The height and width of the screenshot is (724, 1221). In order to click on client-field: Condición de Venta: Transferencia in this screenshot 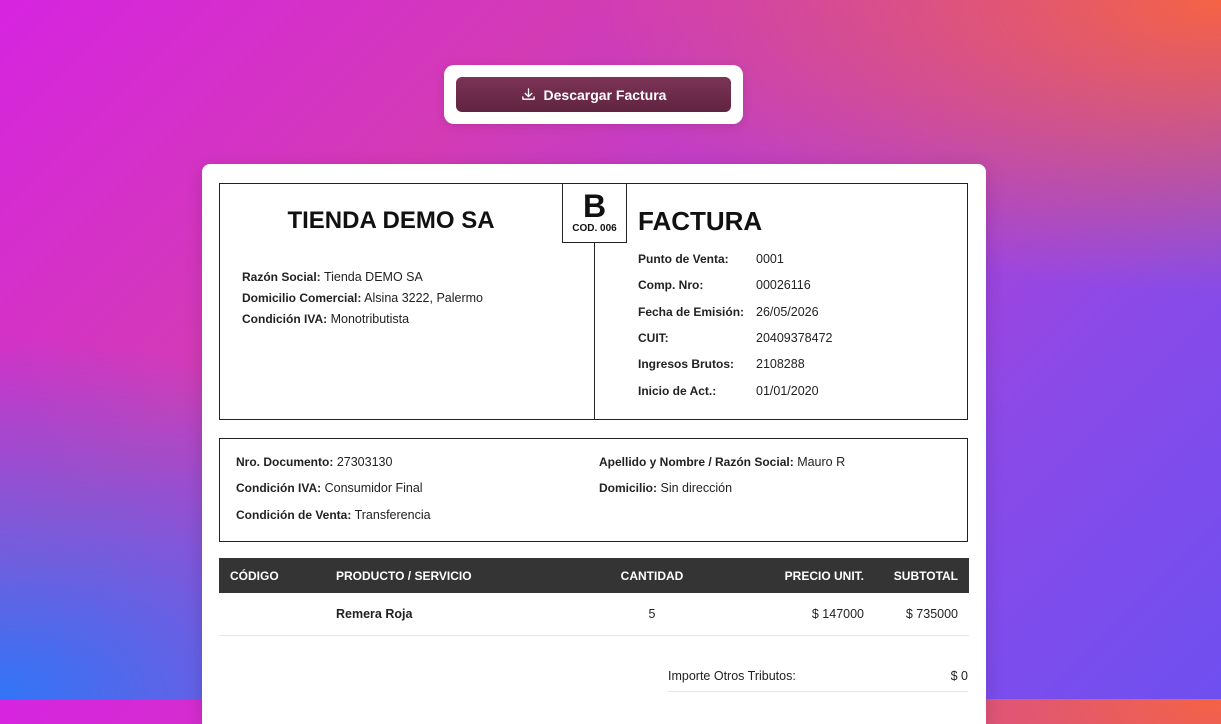, I will do `click(333, 521)`.